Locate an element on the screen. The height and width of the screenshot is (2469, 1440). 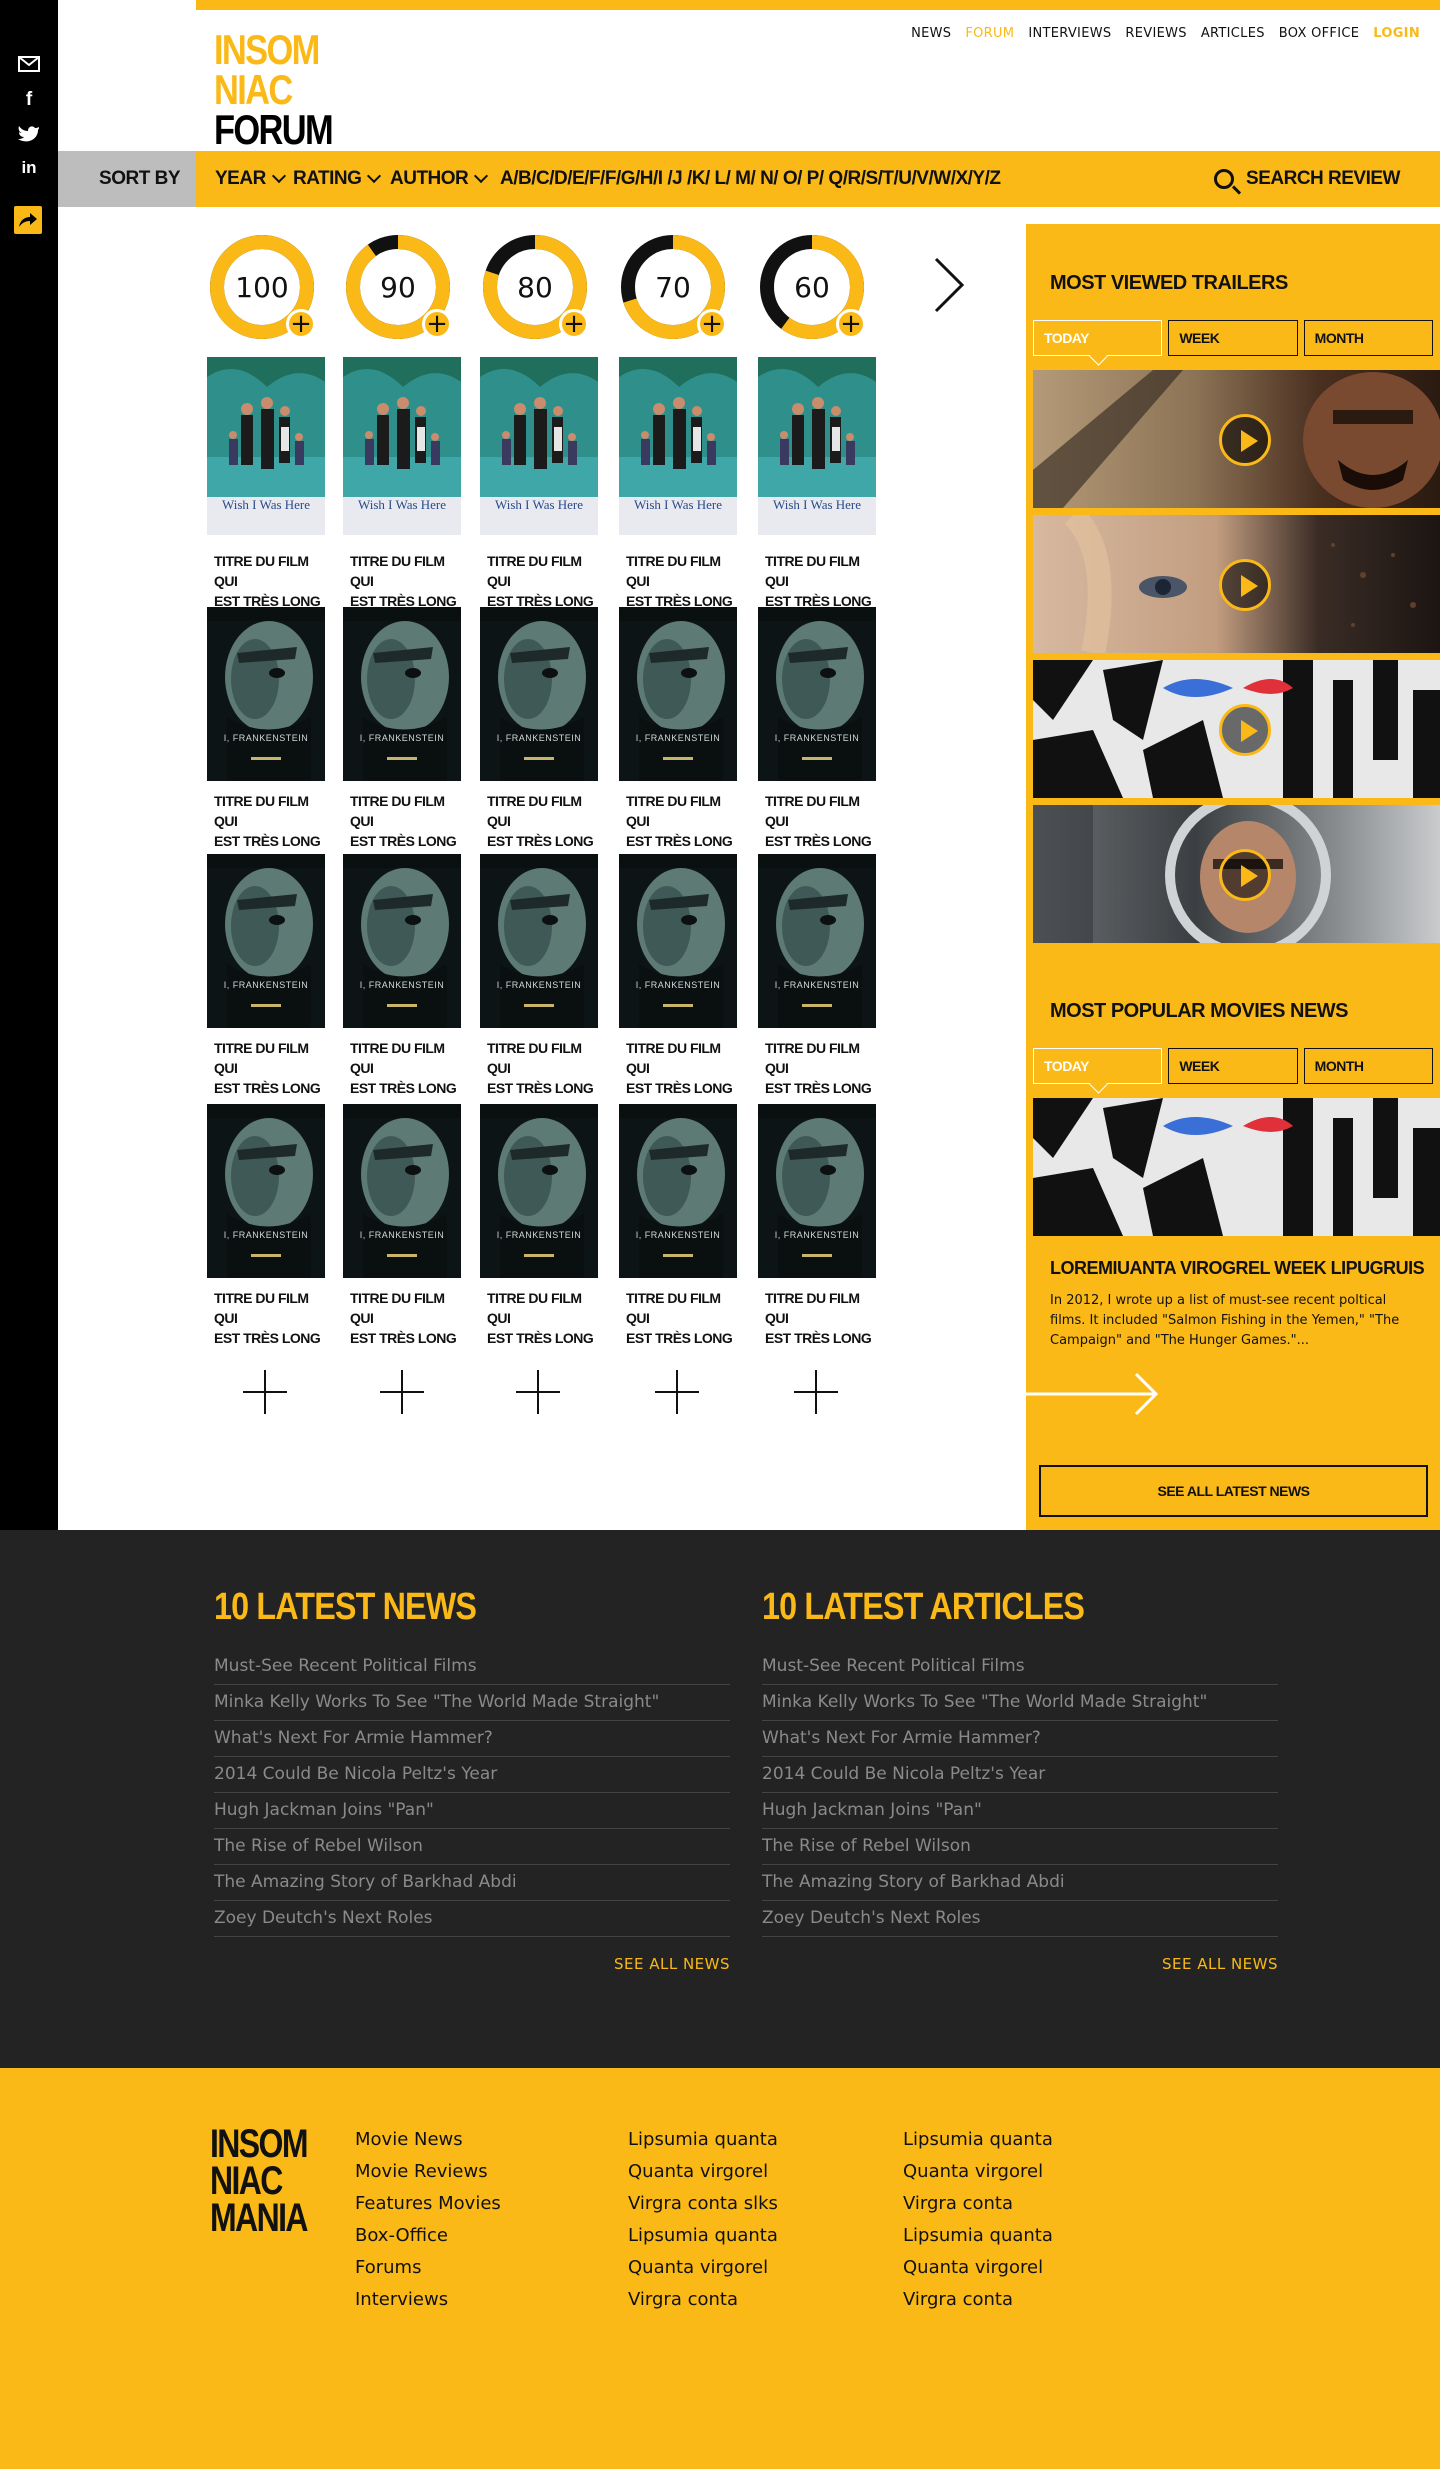
footer-link: Movie News is located at coordinates (428, 2140).